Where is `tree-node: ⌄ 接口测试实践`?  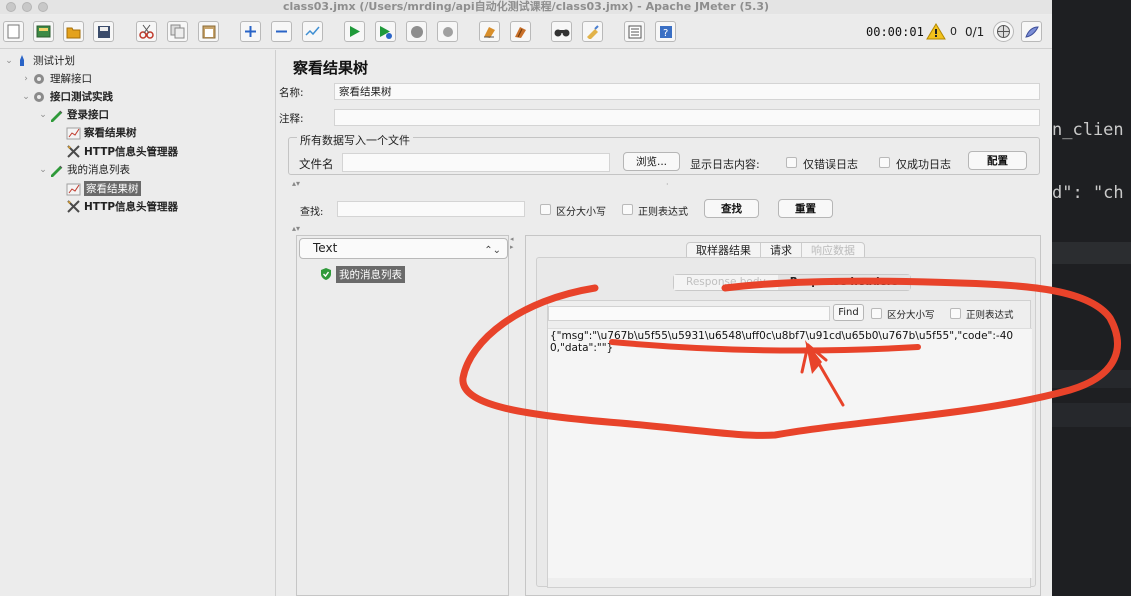 tree-node: ⌄ 接口测试实践 is located at coordinates (67, 96).